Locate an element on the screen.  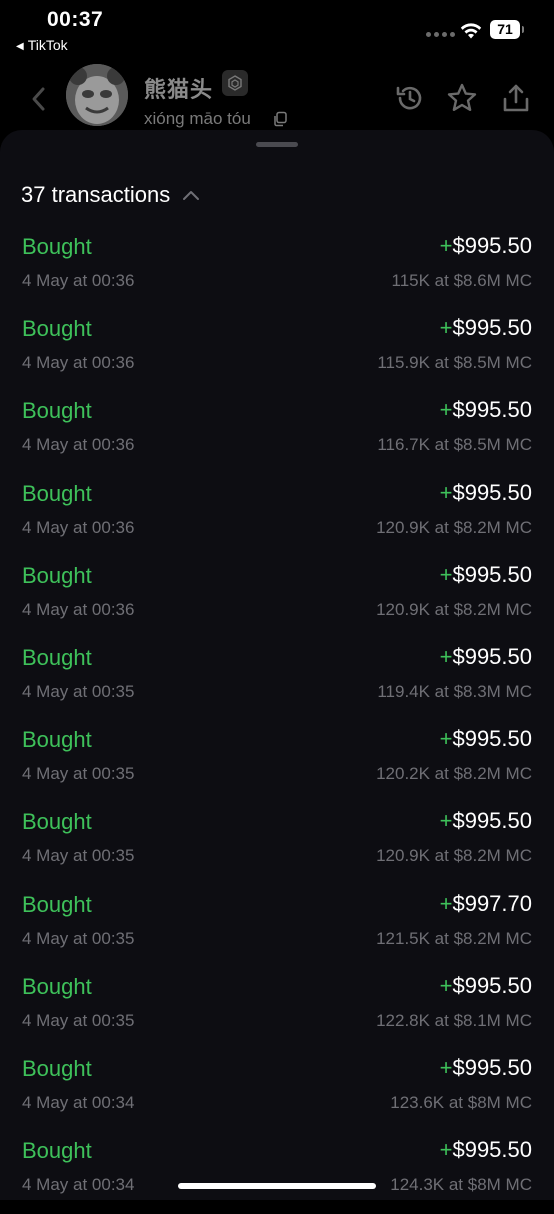
home-indicator is located at coordinates (277, 1186).